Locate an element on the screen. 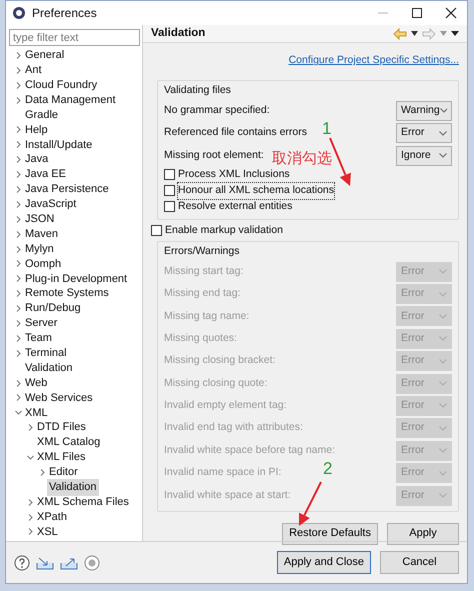  group-title: Validating files is located at coordinates (198, 90).